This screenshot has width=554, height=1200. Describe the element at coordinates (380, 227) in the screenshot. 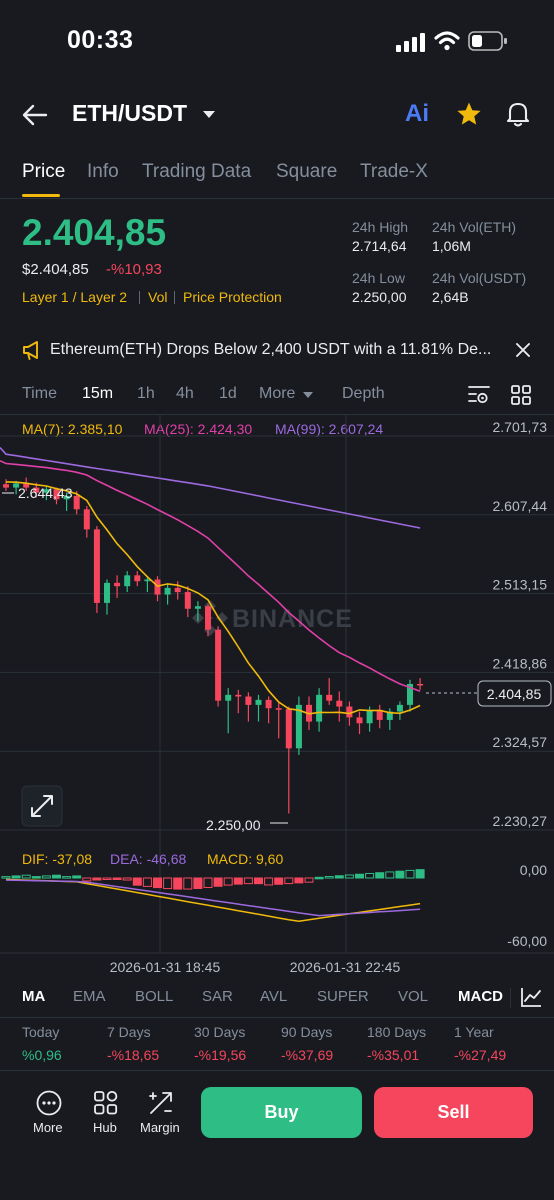

I see `high-label: 24h High` at that location.